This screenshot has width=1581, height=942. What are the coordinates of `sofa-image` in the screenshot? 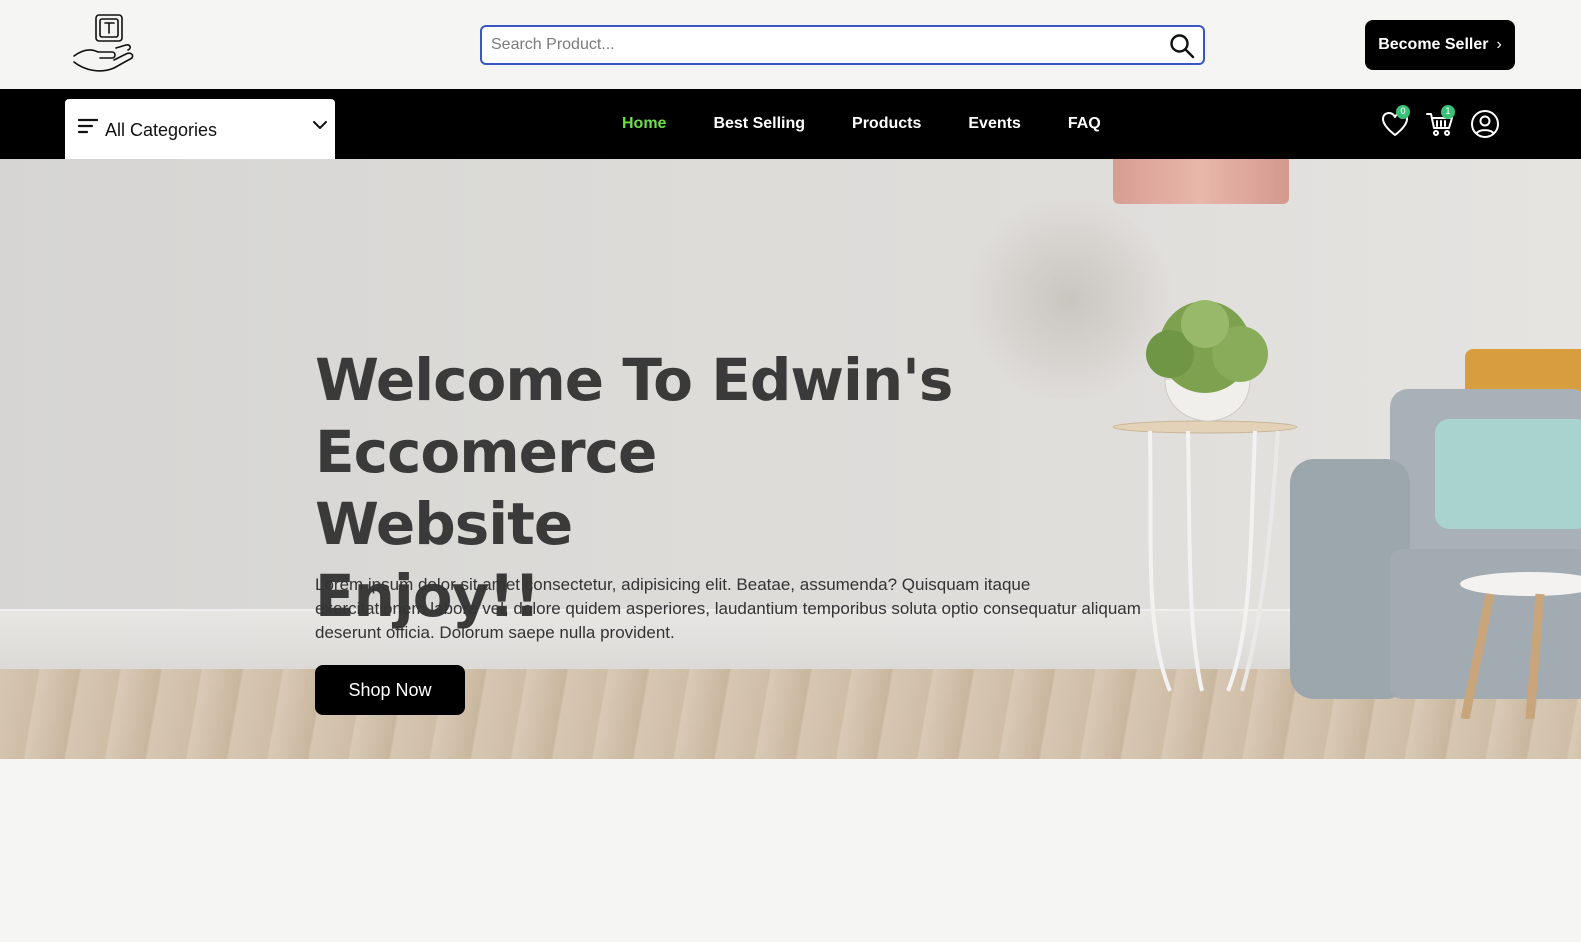 It's located at (1435, 534).